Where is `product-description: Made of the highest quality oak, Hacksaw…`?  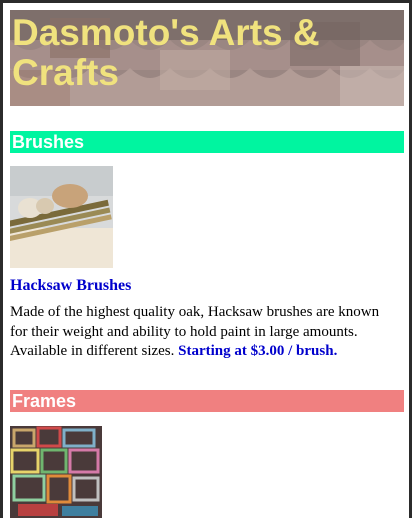
product-description: Made of the highest quality oak, Hacksaw… is located at coordinates (203, 332).